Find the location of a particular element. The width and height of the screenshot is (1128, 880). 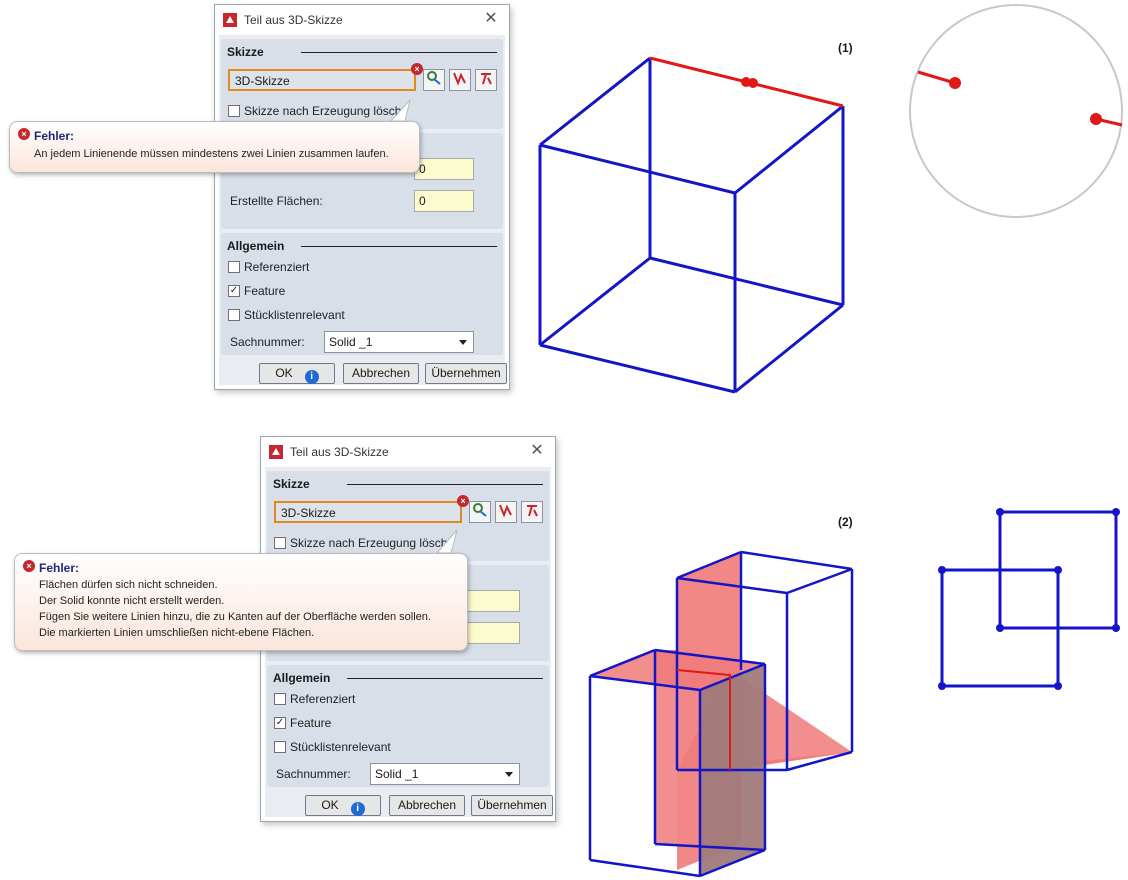

highlighted-face is located at coordinates (666, 747).